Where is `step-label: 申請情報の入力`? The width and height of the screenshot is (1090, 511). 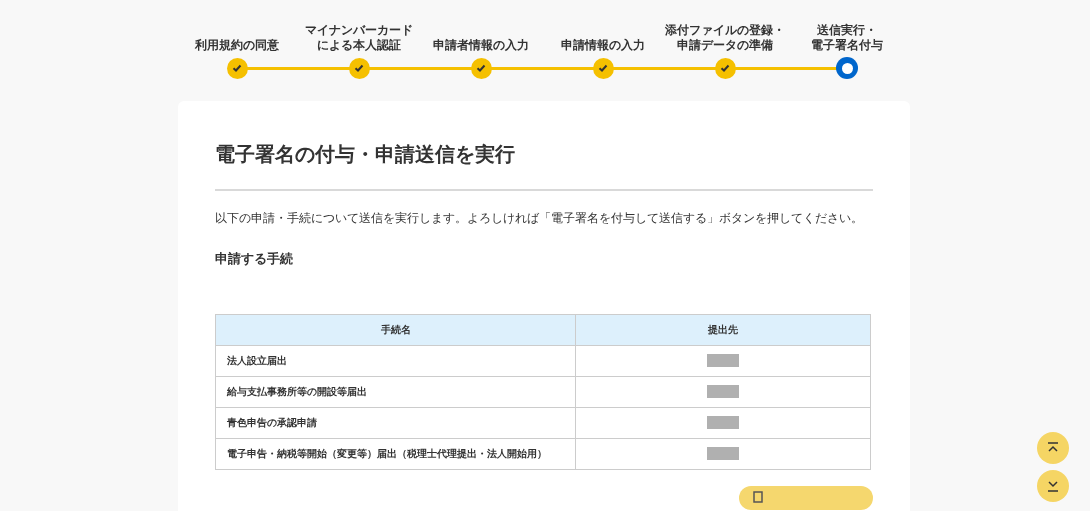 step-label: 申請情報の入力 is located at coordinates (603, 45).